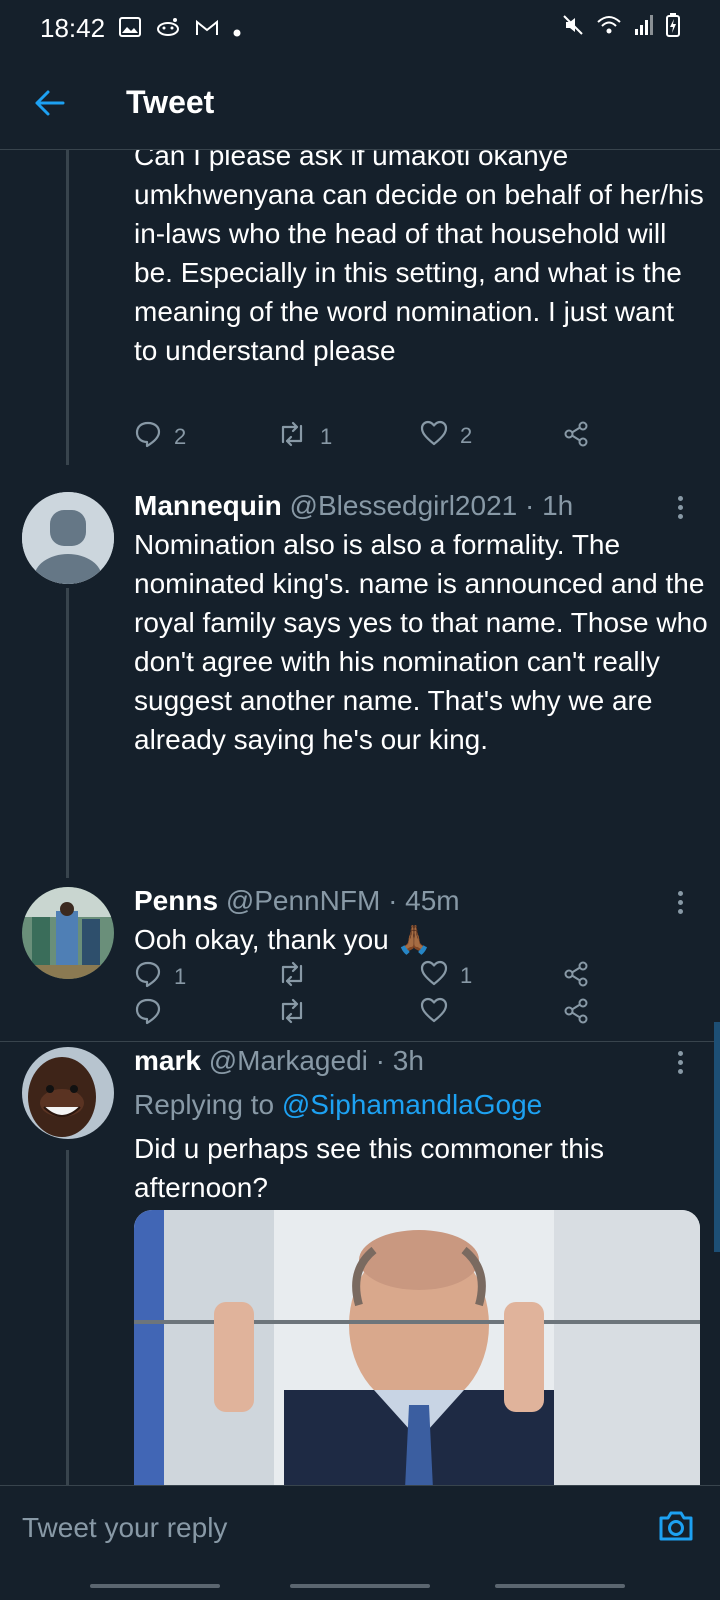 The image size is (720, 1600). What do you see at coordinates (676, 1526) in the screenshot?
I see `camera-icon` at bounding box center [676, 1526].